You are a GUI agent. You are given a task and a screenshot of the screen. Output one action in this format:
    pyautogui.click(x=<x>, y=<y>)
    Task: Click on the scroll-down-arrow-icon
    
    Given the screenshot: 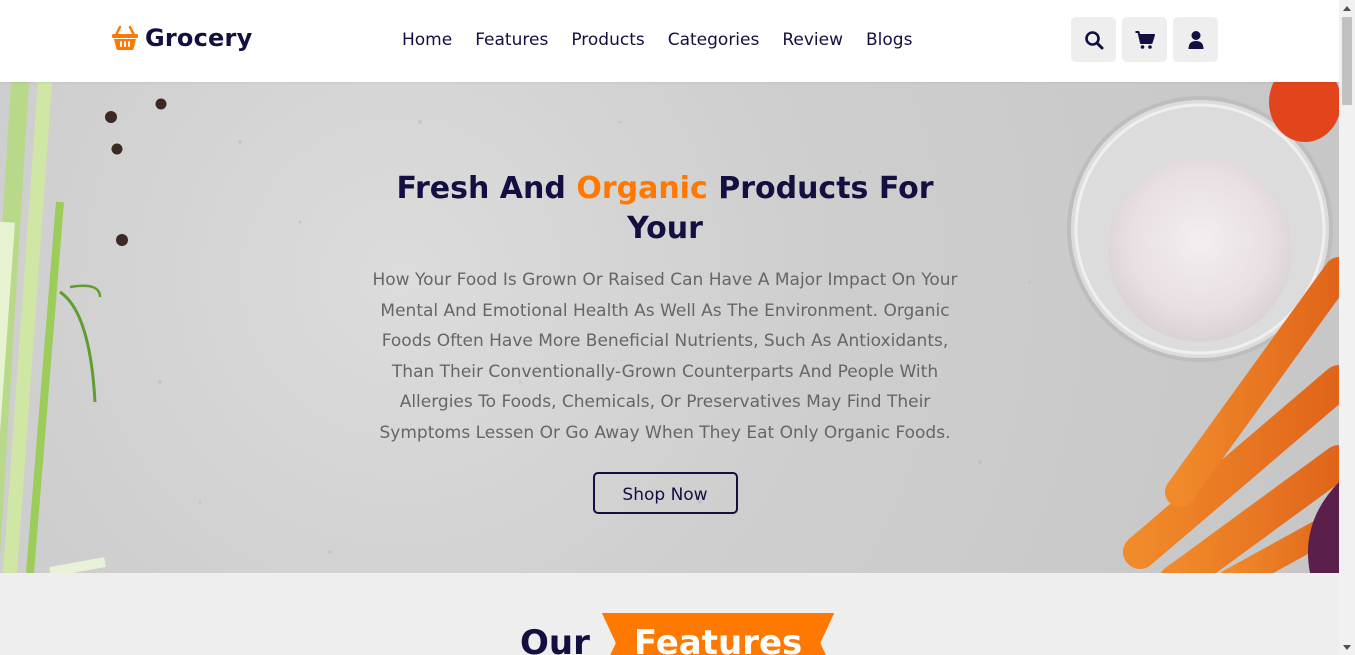 What is the action you would take?
    pyautogui.click(x=1347, y=647)
    